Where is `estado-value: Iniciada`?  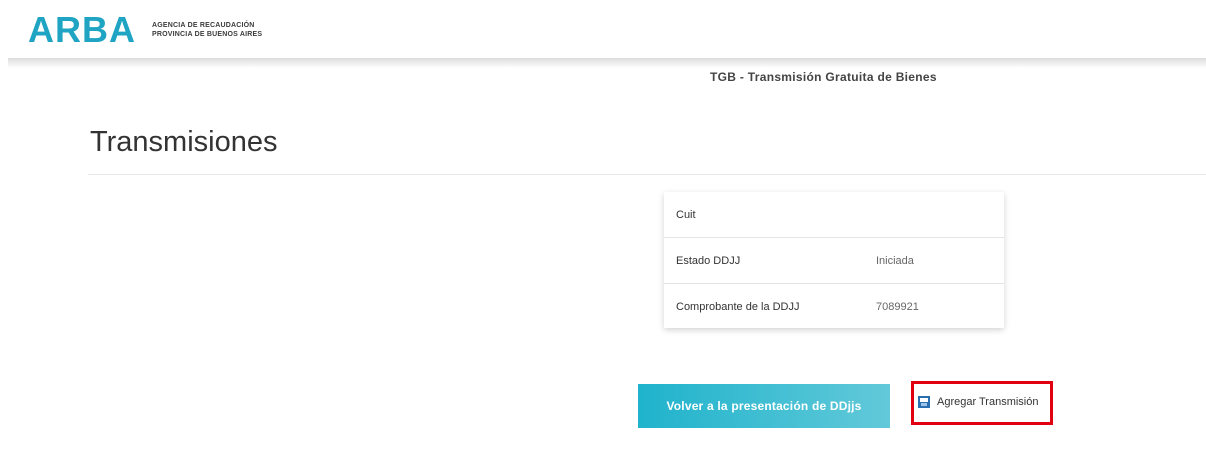
estado-value: Iniciada is located at coordinates (895, 260).